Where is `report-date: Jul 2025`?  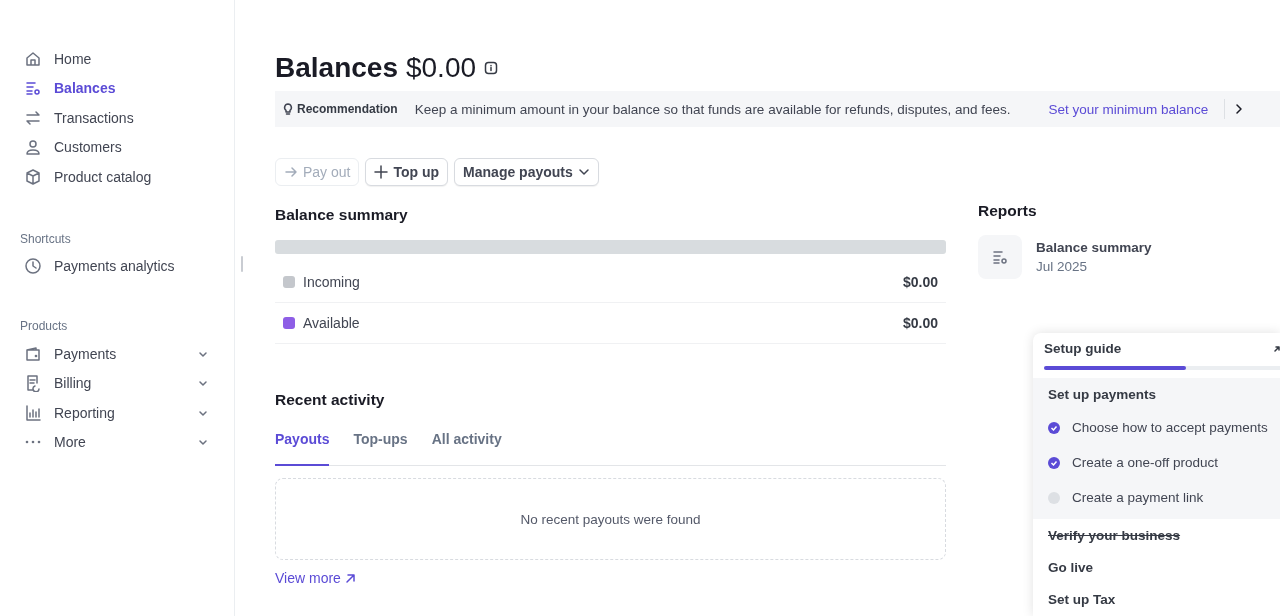
report-date: Jul 2025 is located at coordinates (1062, 266).